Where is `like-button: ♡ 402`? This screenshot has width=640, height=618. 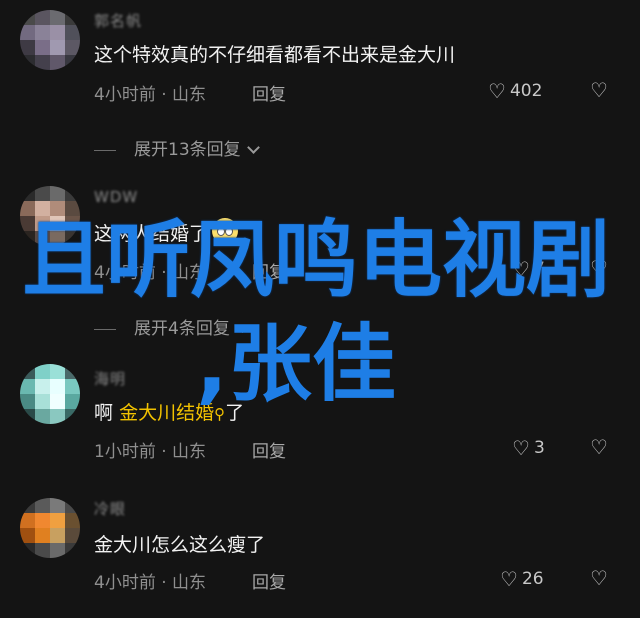
like-button: ♡ 402 is located at coordinates (515, 91).